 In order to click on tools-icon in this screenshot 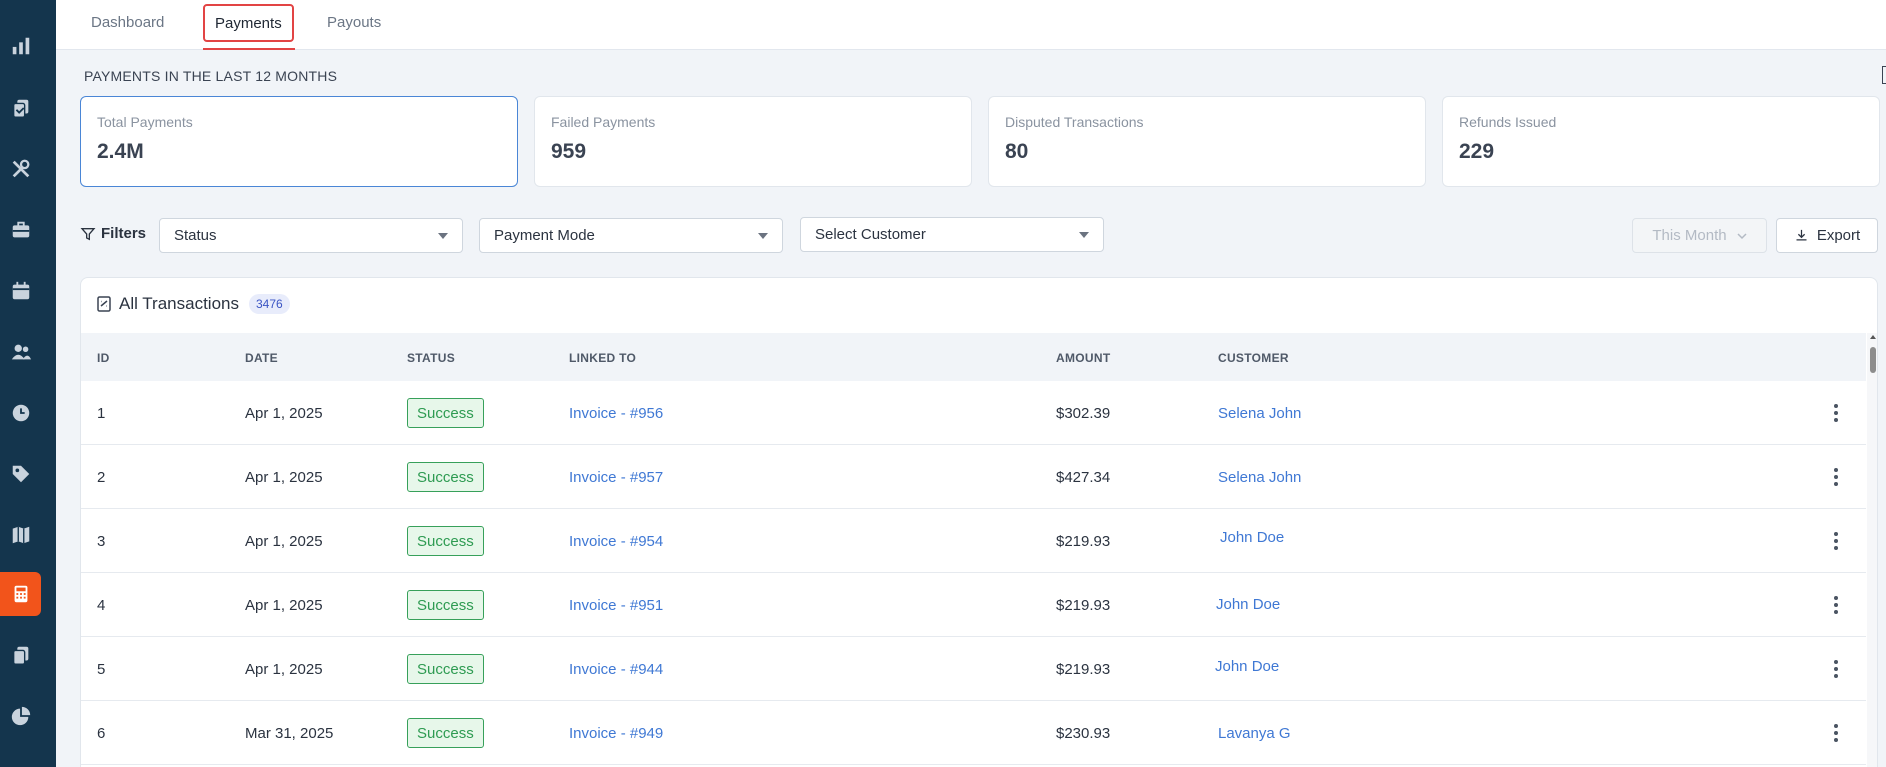, I will do `click(20, 169)`.